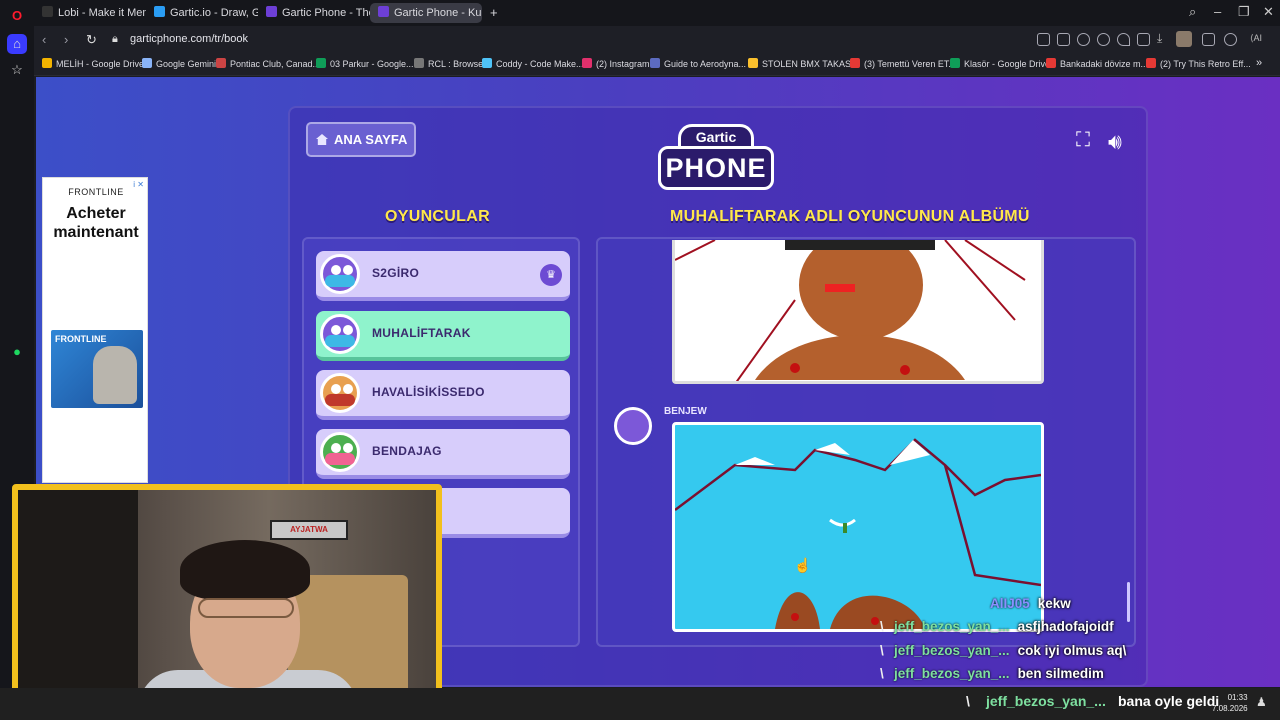 The image size is (1280, 720). What do you see at coordinates (587, 63) in the screenshot?
I see `instagram-icon` at bounding box center [587, 63].